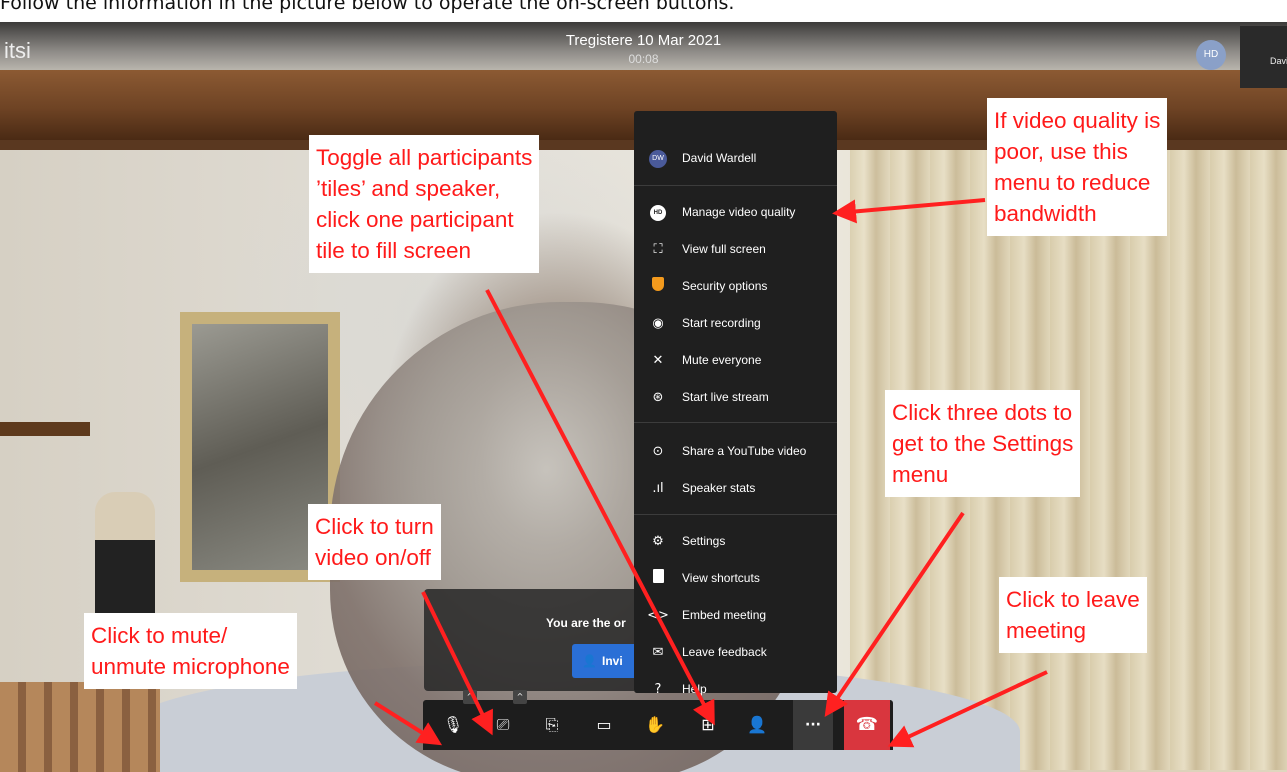 The height and width of the screenshot is (772, 1287). Describe the element at coordinates (470, 697) in the screenshot. I see `mic-options-chevron-icon: ^` at that location.